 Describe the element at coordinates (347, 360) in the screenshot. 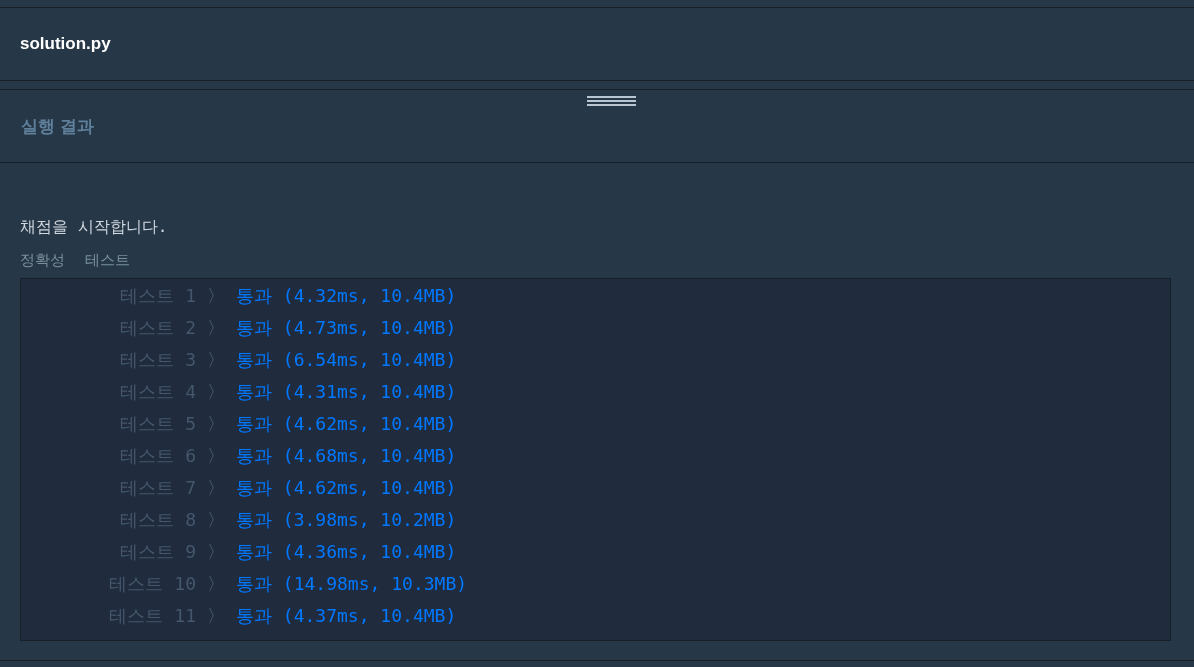

I see `test-result: 통과 (6.54ms, 10.4MB)` at that location.